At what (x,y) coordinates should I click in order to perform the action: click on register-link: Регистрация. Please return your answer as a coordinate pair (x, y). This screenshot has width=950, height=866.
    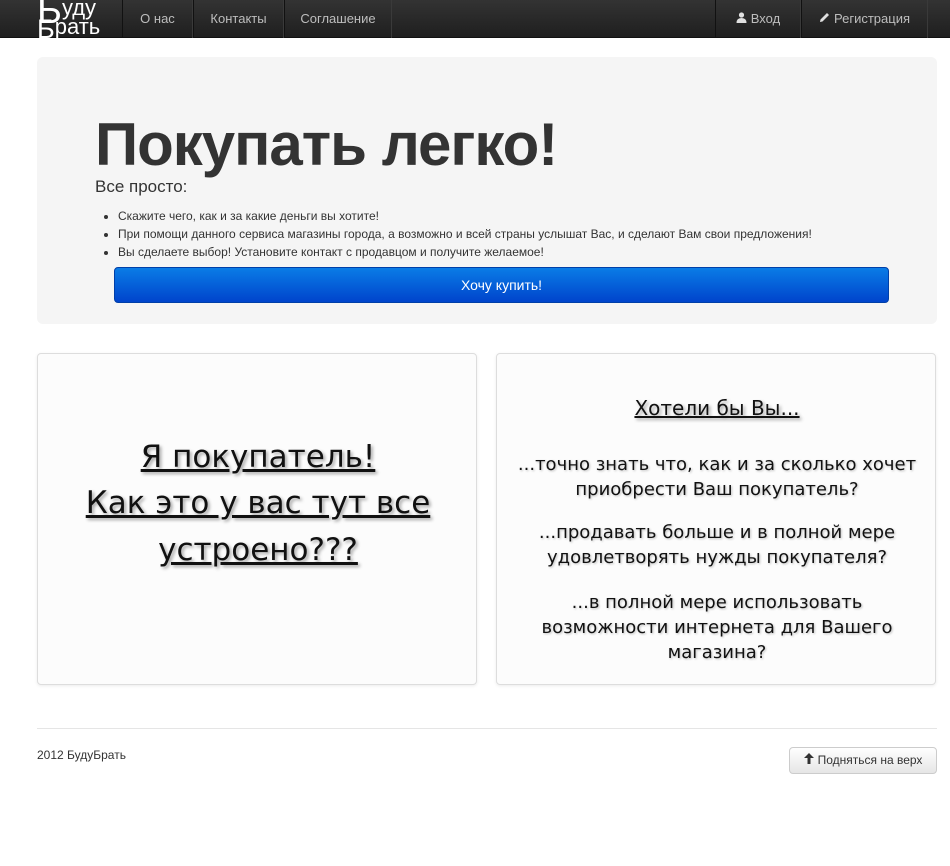
    Looking at the image, I should click on (864, 19).